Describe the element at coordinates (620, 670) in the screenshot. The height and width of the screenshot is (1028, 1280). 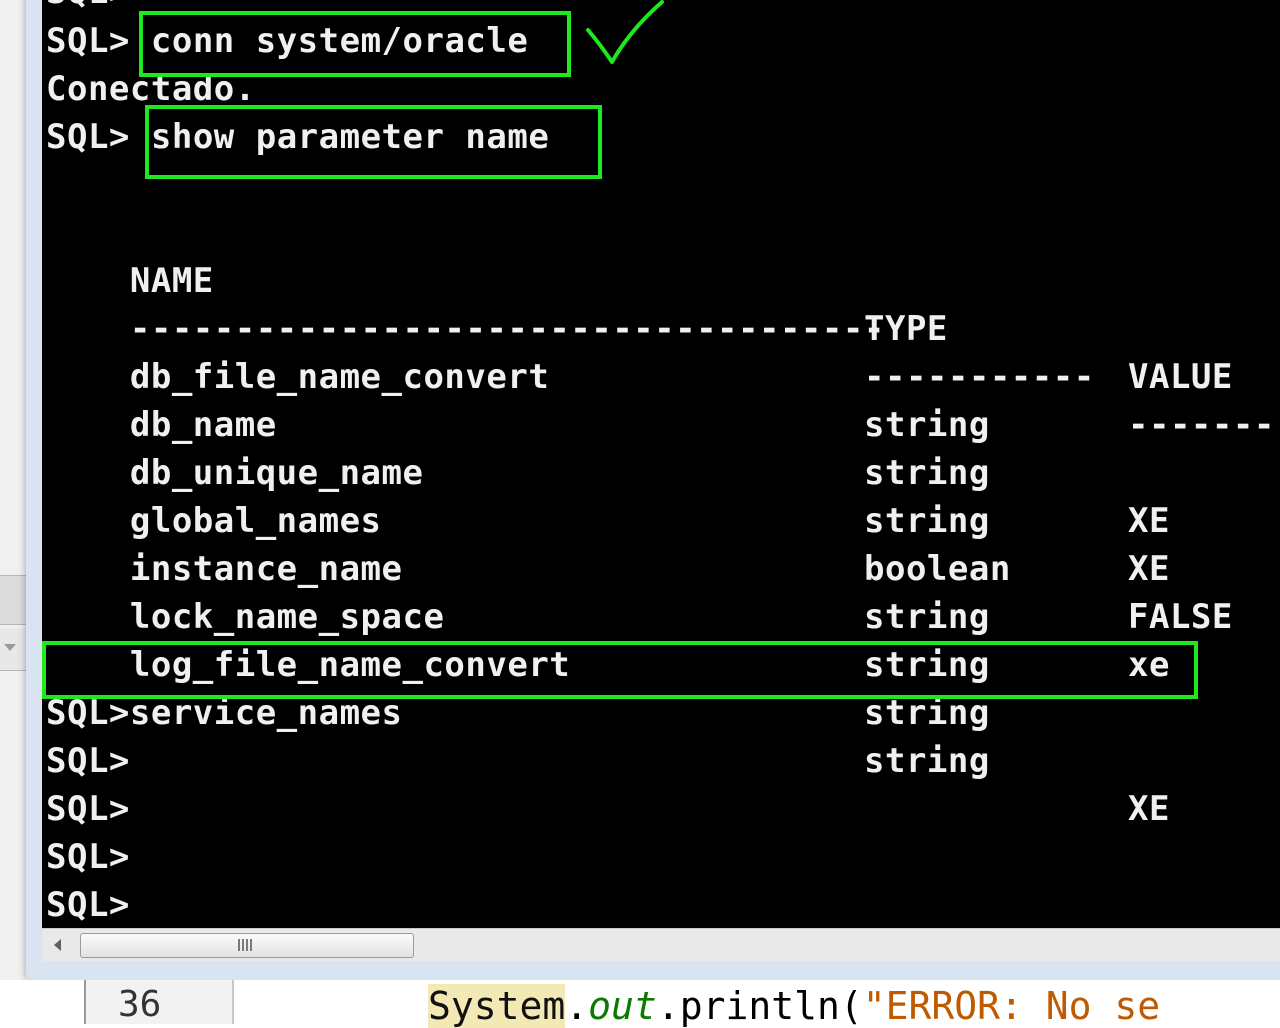
I see `highlight-box-service-names` at that location.